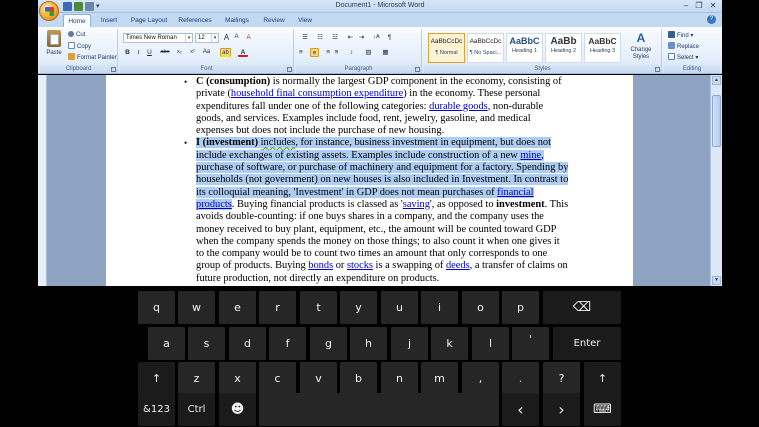 The image size is (759, 427). I want to click on show-marks-button: ¶, so click(389, 37).